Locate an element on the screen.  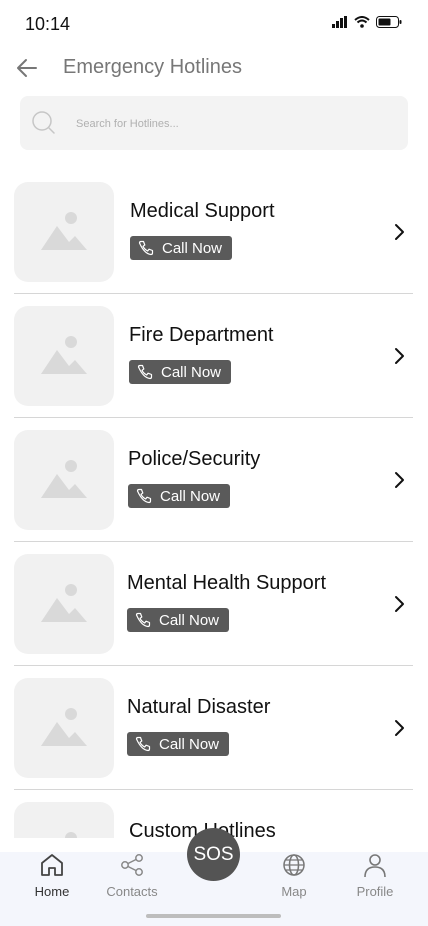
list-item: Police/Security Call Now is located at coordinates (213, 480).